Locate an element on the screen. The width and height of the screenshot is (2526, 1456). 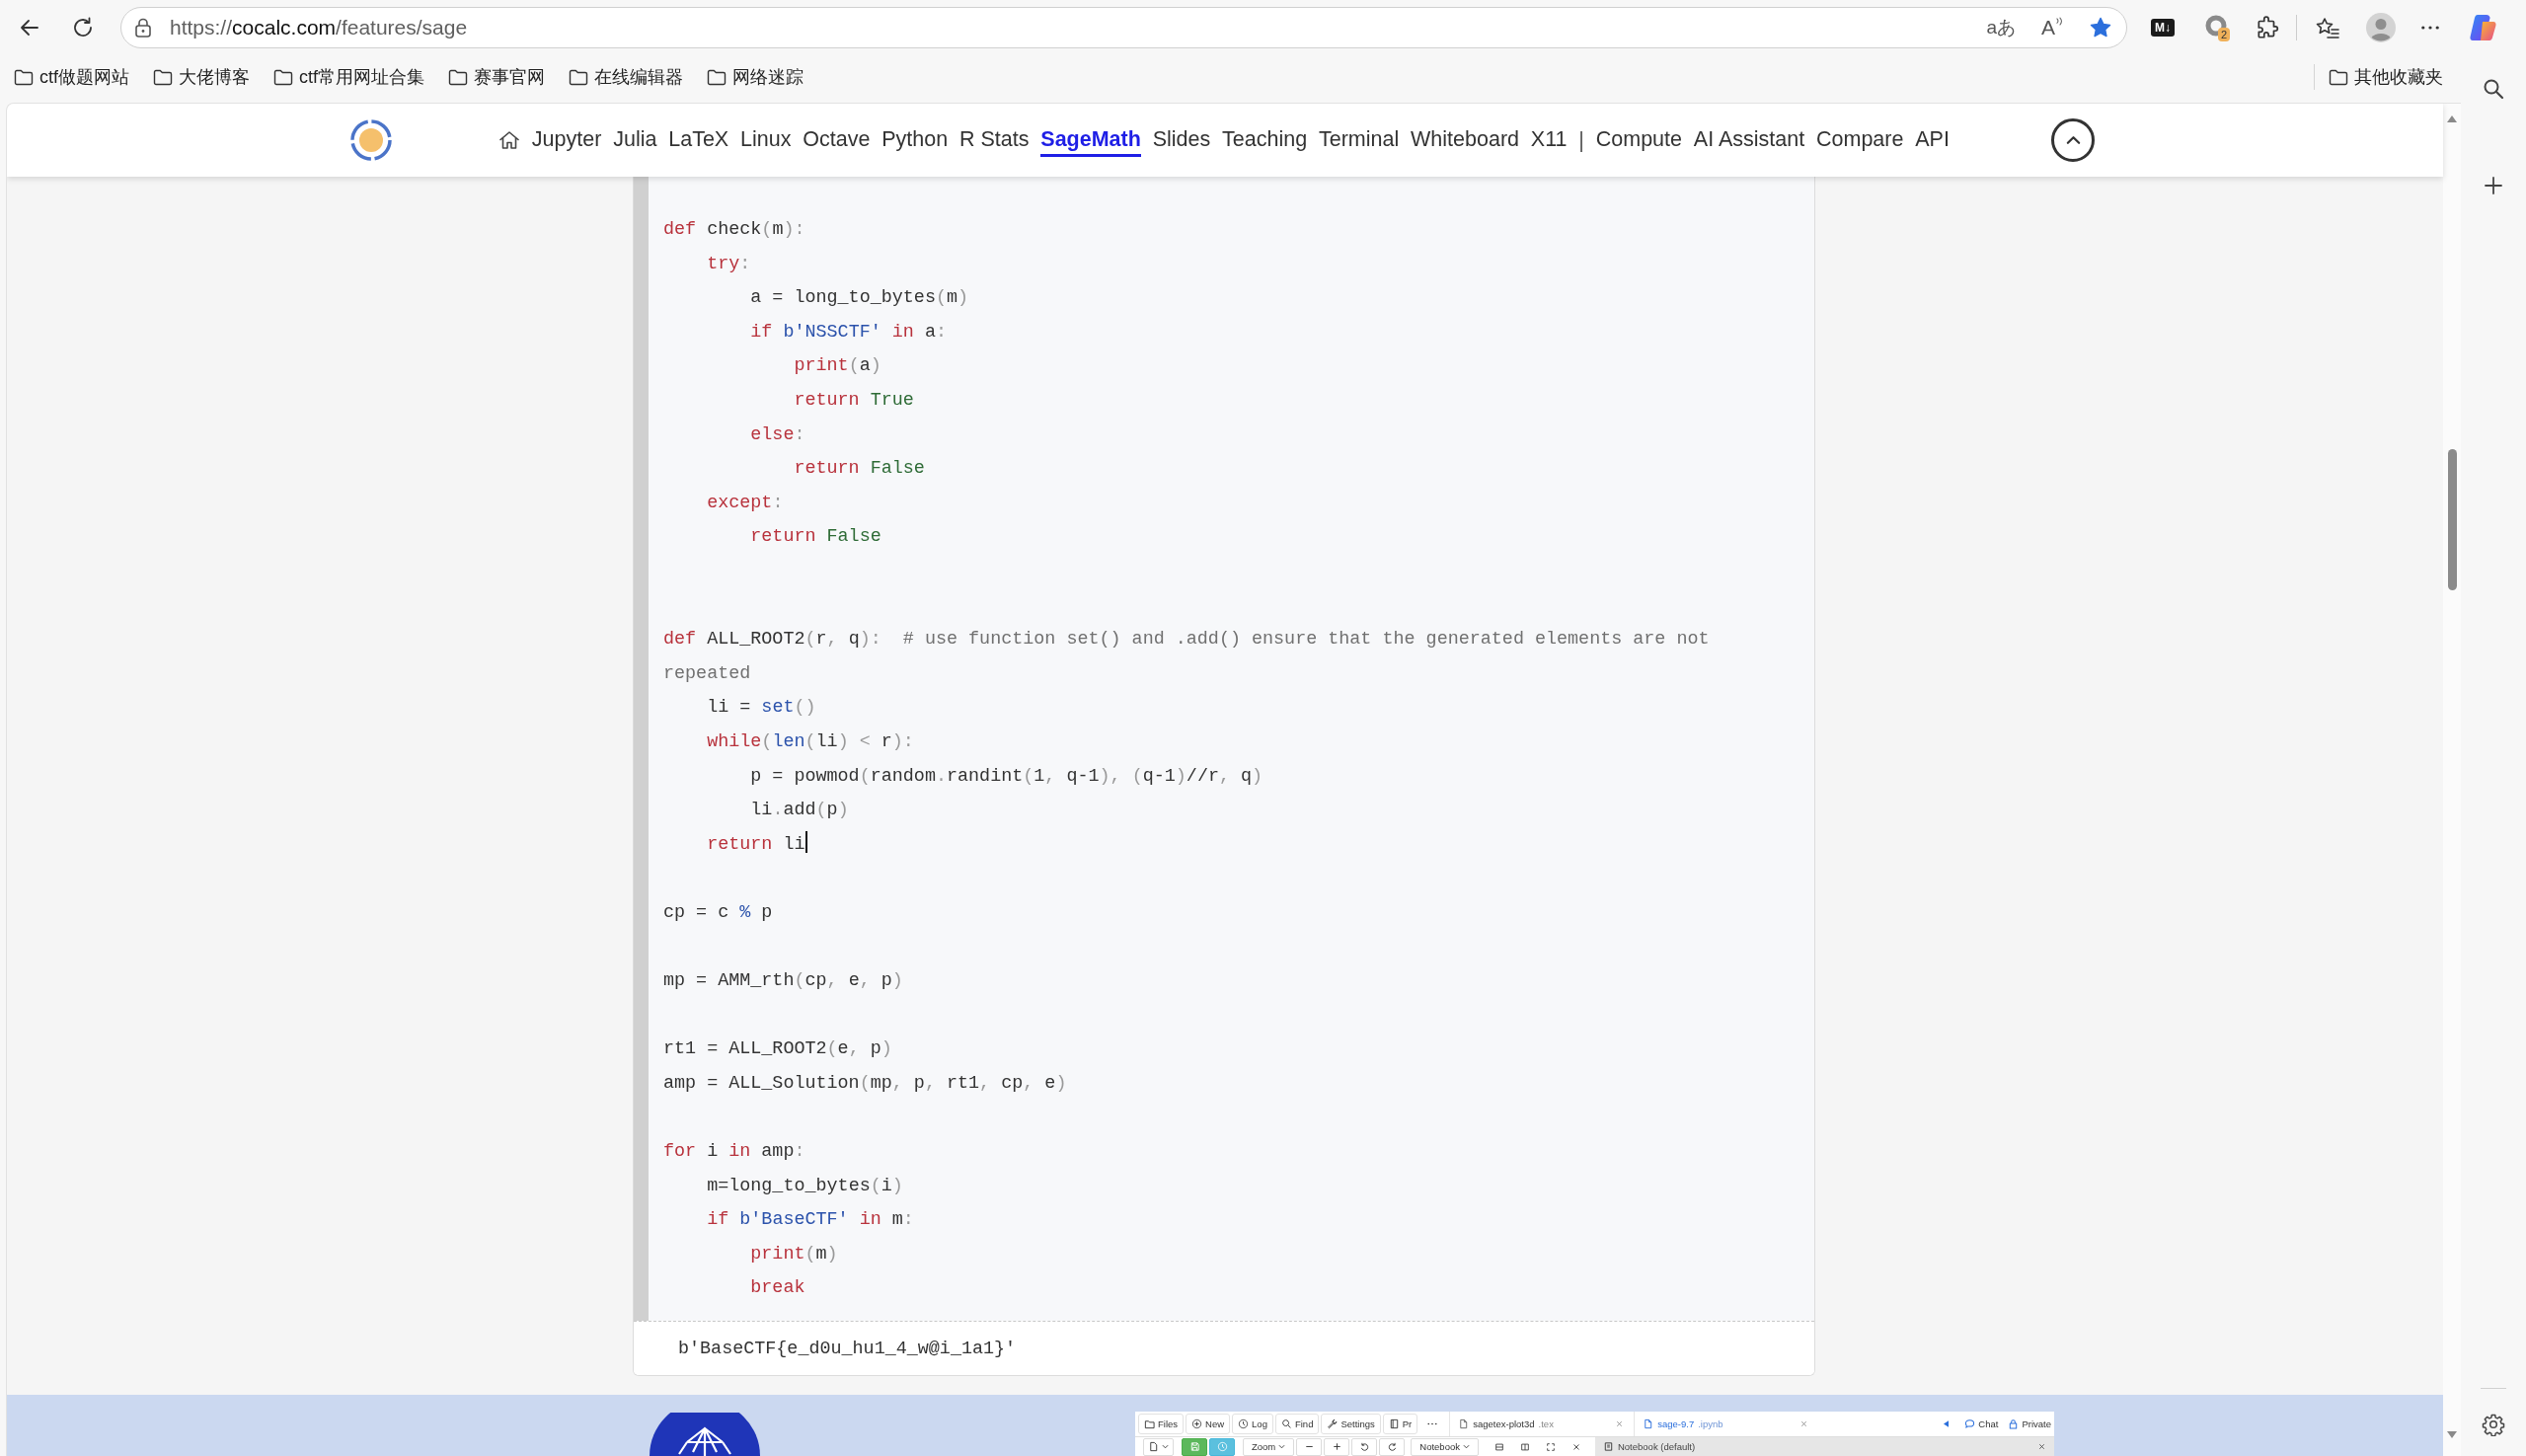
nav-link: Python is located at coordinates (915, 140).